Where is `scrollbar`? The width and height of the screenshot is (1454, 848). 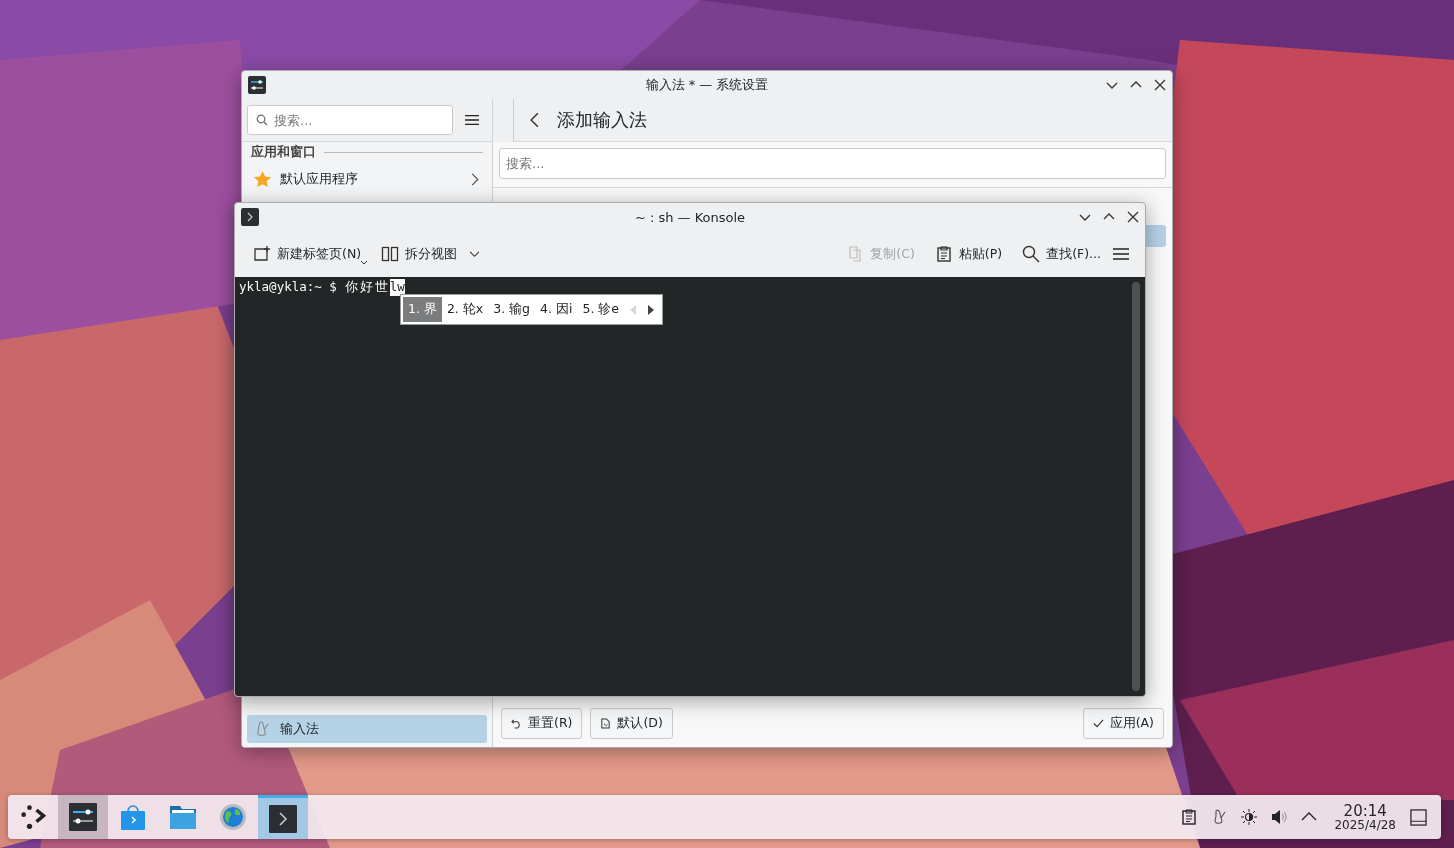 scrollbar is located at coordinates (1136, 486).